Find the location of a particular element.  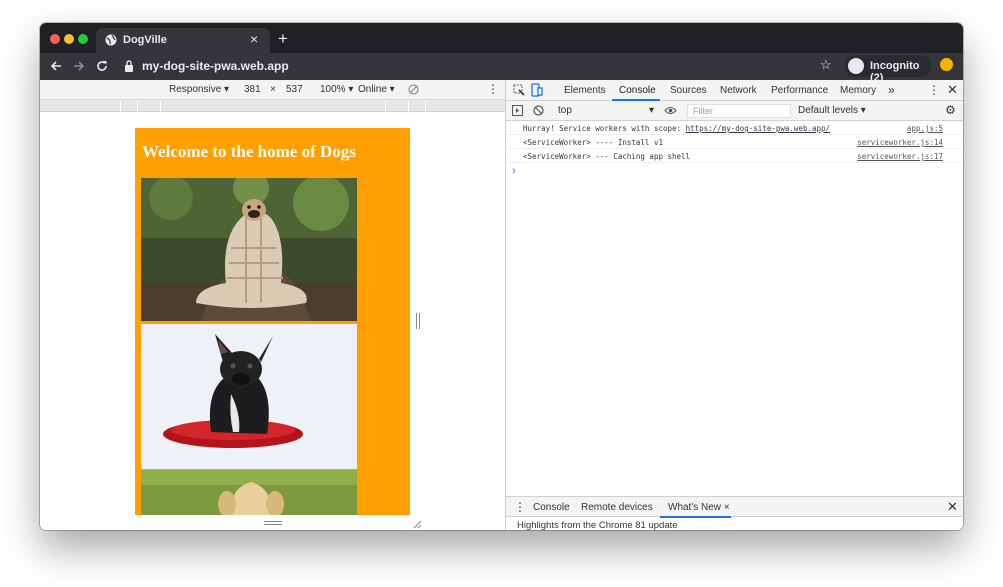

rotate-icon is located at coordinates (413, 89).